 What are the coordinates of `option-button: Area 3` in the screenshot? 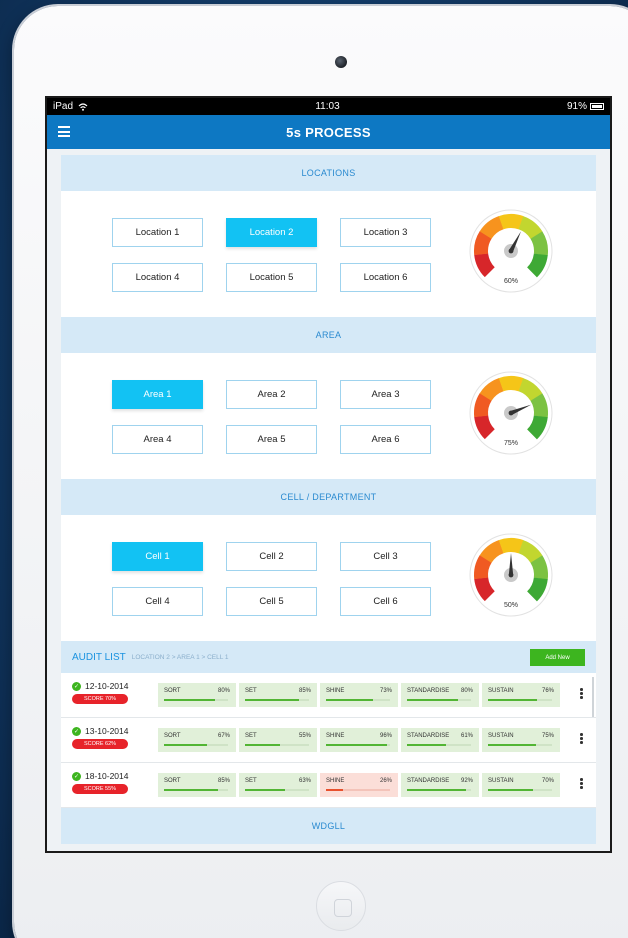 It's located at (385, 394).